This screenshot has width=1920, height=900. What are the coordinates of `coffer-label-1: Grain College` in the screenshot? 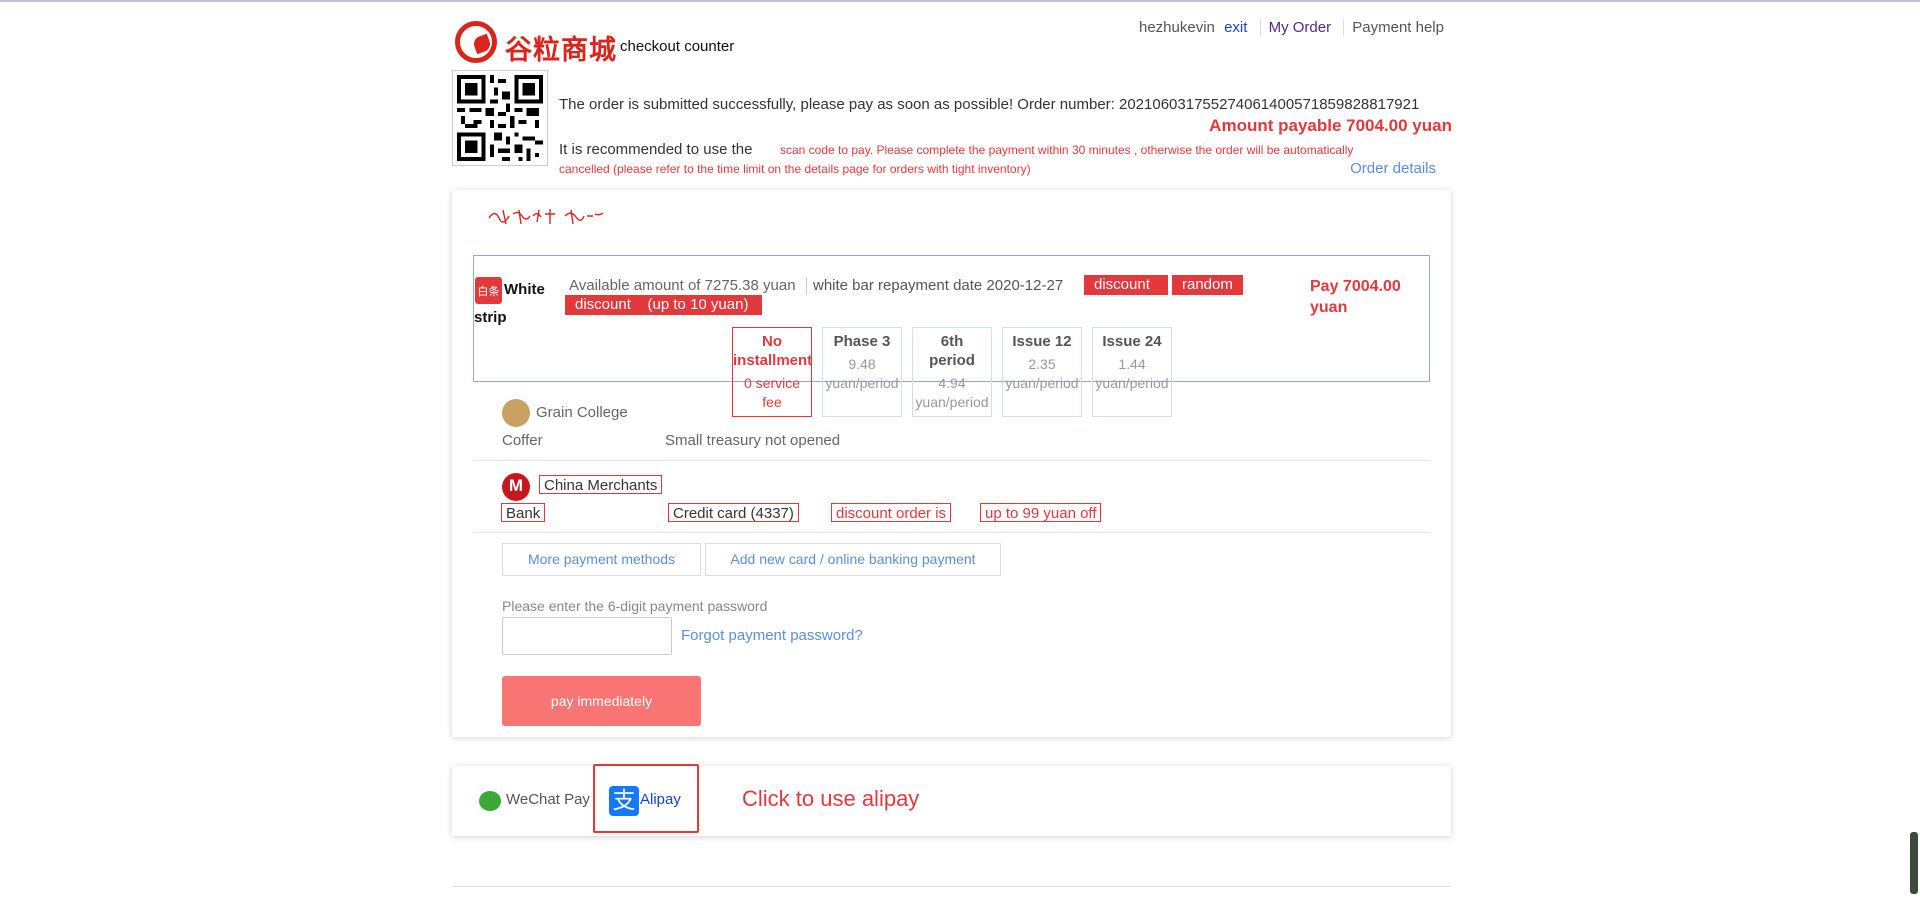 It's located at (582, 412).